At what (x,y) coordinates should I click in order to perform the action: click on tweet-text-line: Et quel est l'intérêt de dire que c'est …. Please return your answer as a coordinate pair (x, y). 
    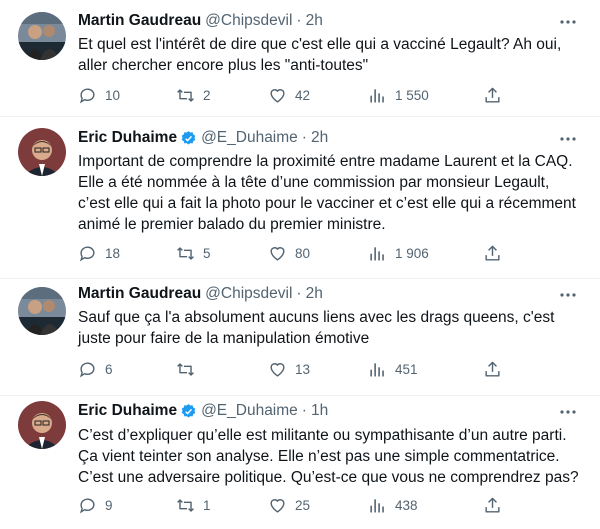
    Looking at the image, I should click on (320, 44).